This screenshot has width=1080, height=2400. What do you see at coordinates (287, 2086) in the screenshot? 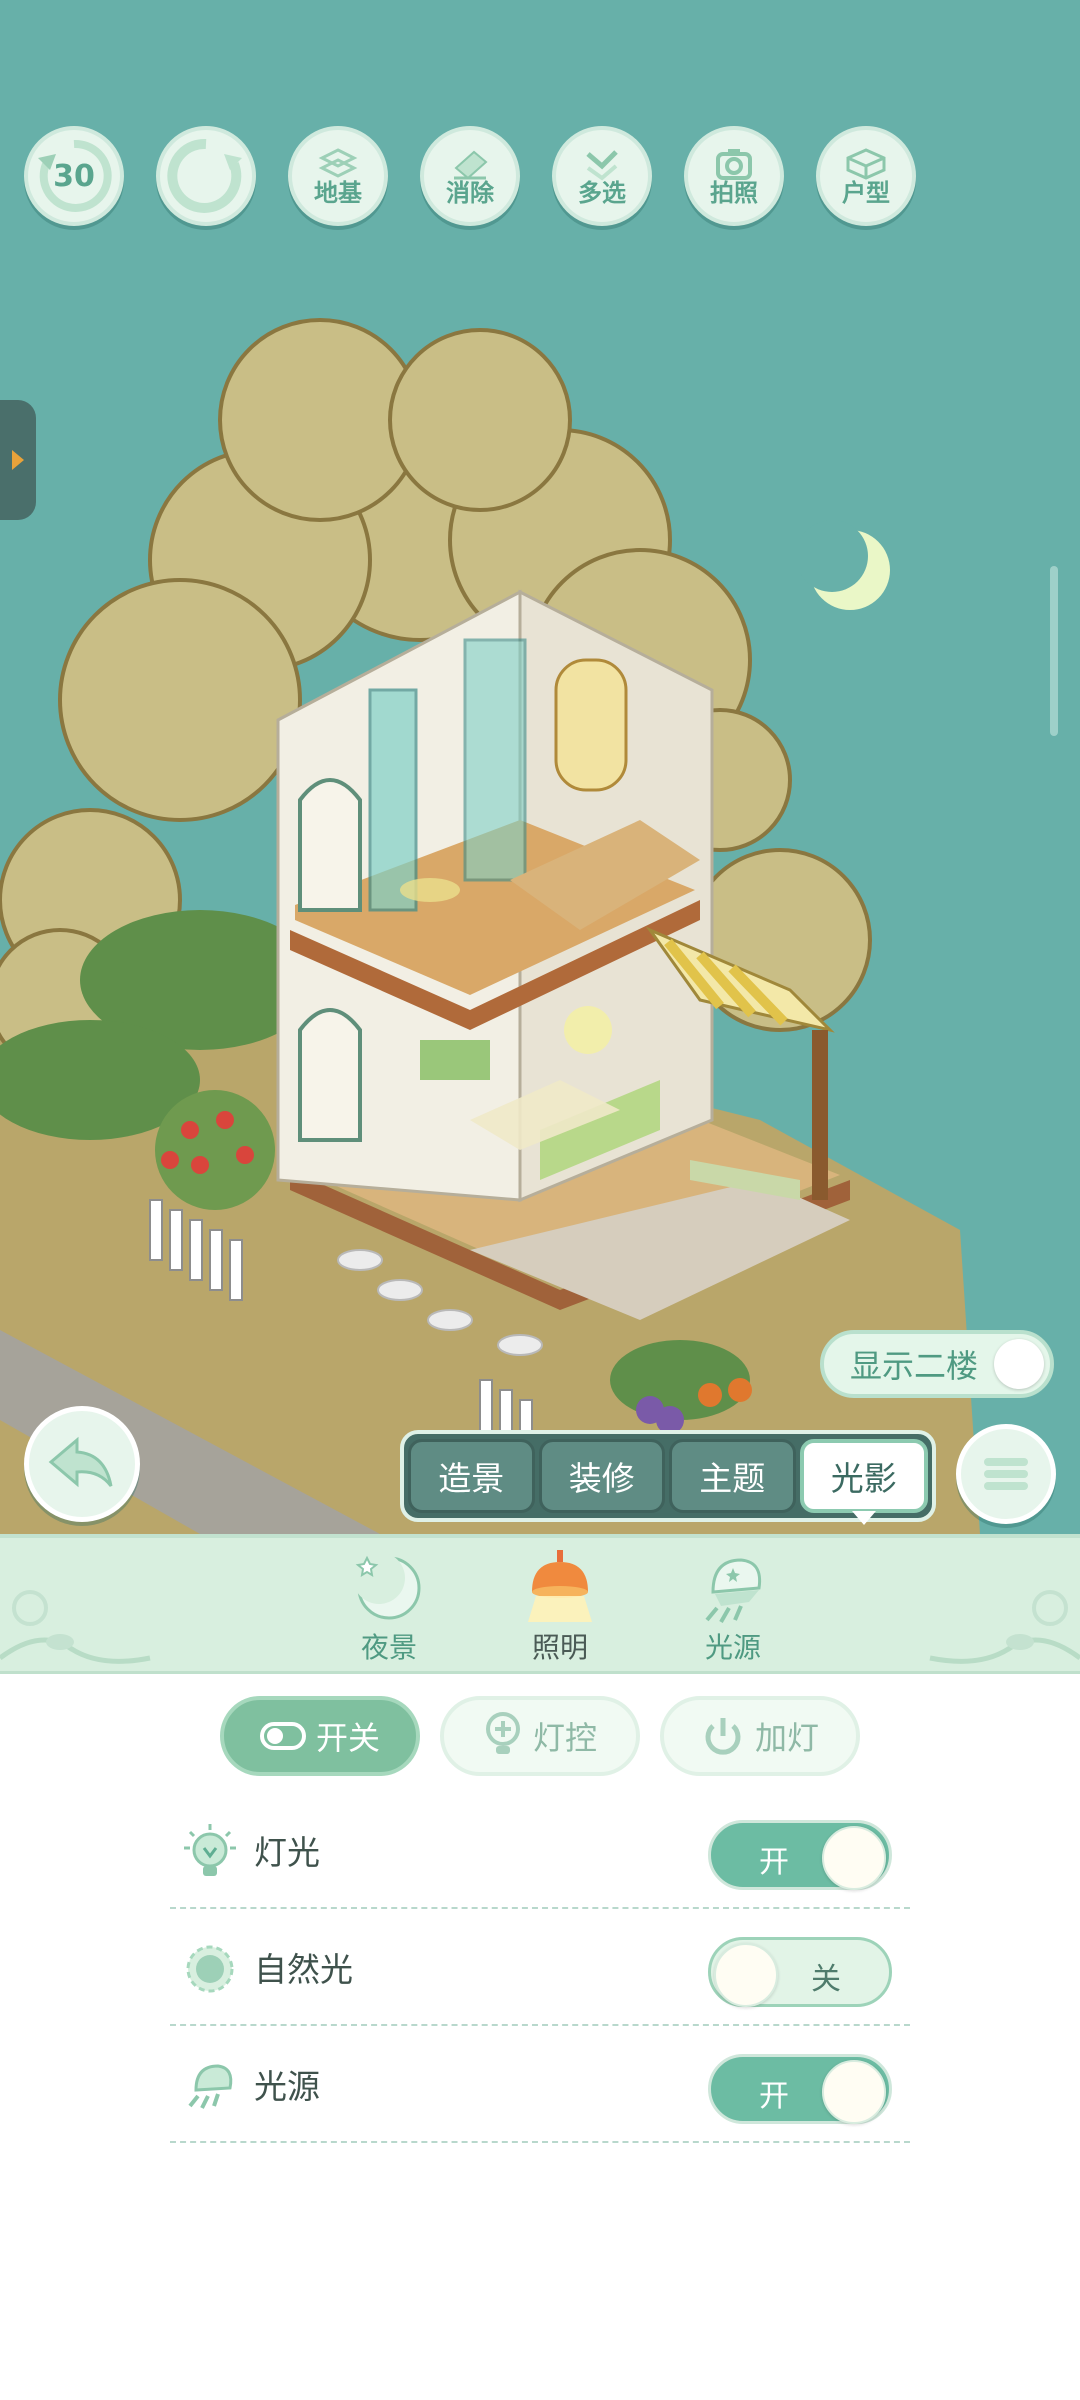
I see `setting-light-source-label: 光源` at bounding box center [287, 2086].